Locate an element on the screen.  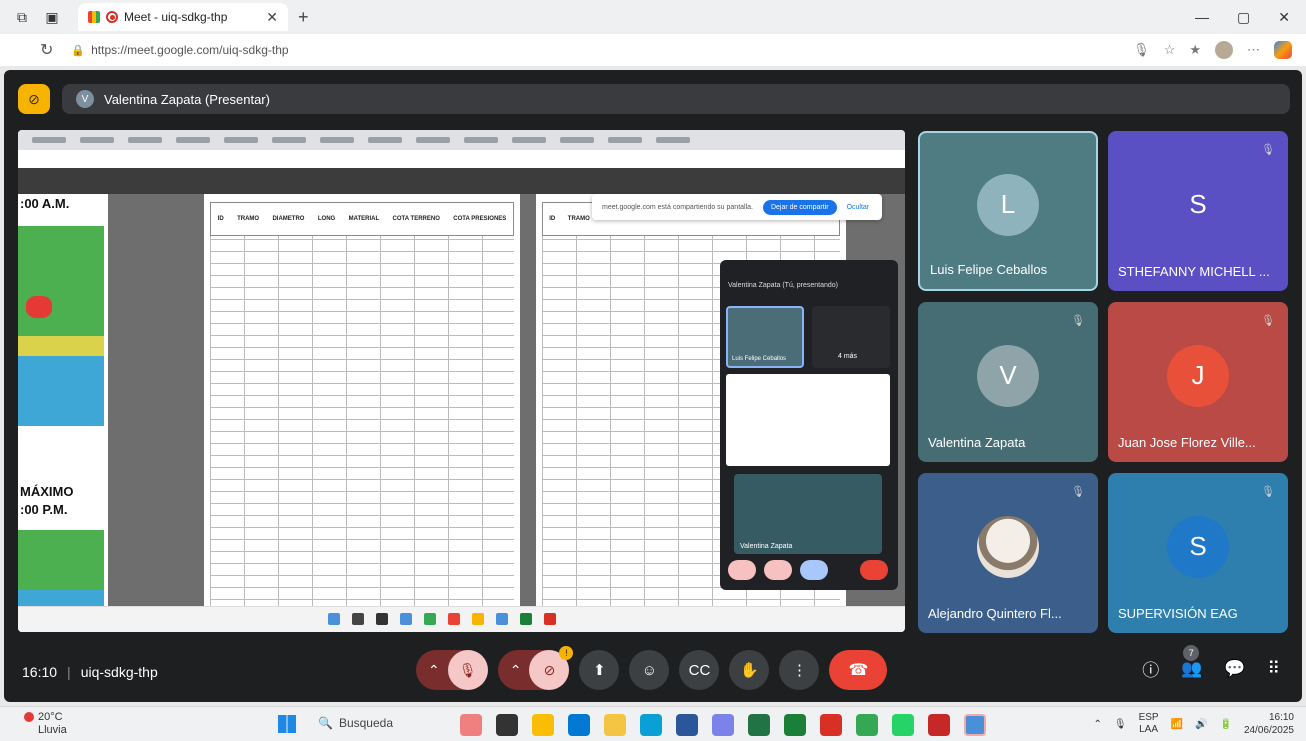
close-window-icon: ✕ is located at coordinates (1284, 17).